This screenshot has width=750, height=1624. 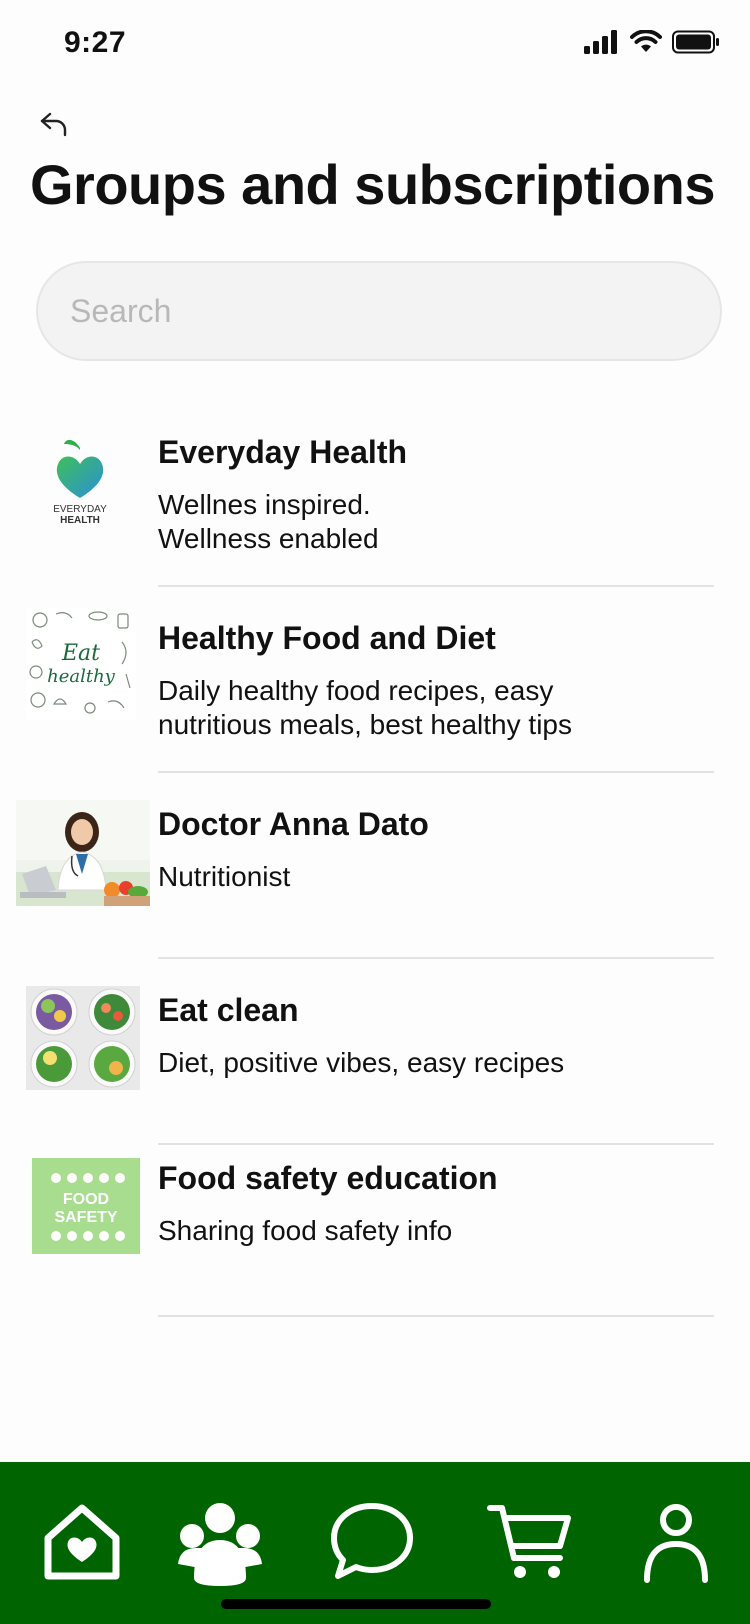 I want to click on search-bar, so click(x=379, y=311).